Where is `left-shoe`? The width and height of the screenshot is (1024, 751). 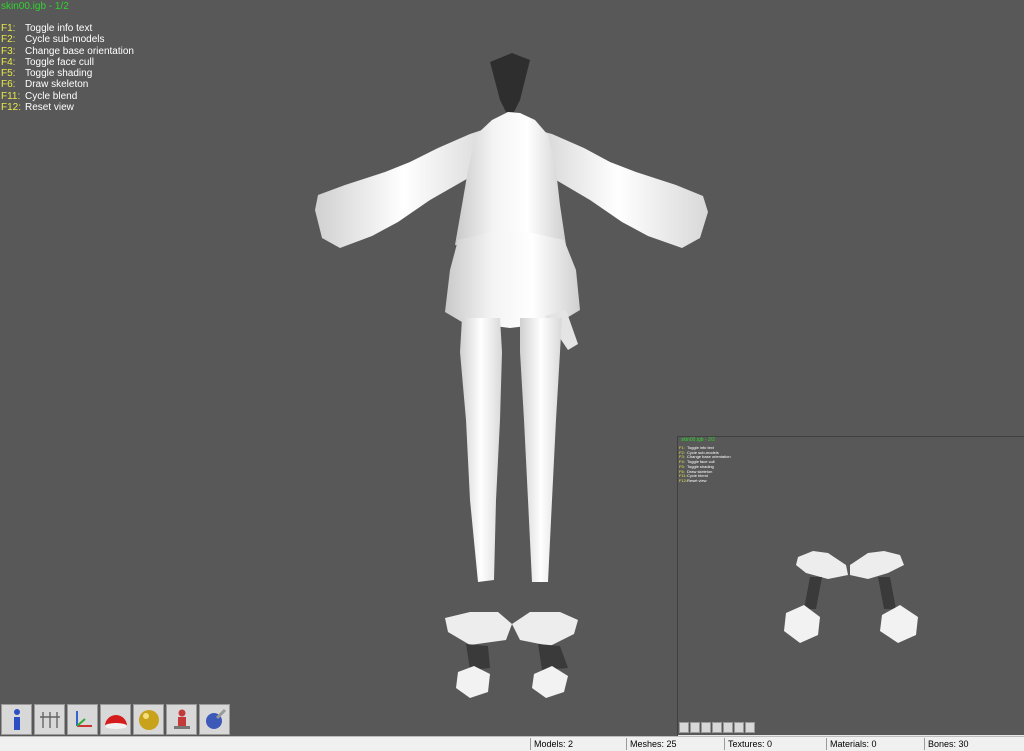 left-shoe is located at coordinates (473, 682).